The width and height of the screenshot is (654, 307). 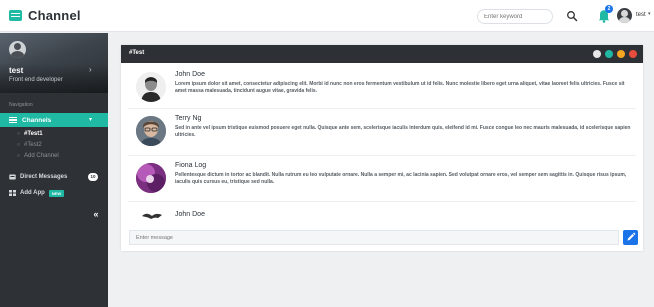 What do you see at coordinates (649, 14) in the screenshot?
I see `caret-down-icon: ▾` at bounding box center [649, 14].